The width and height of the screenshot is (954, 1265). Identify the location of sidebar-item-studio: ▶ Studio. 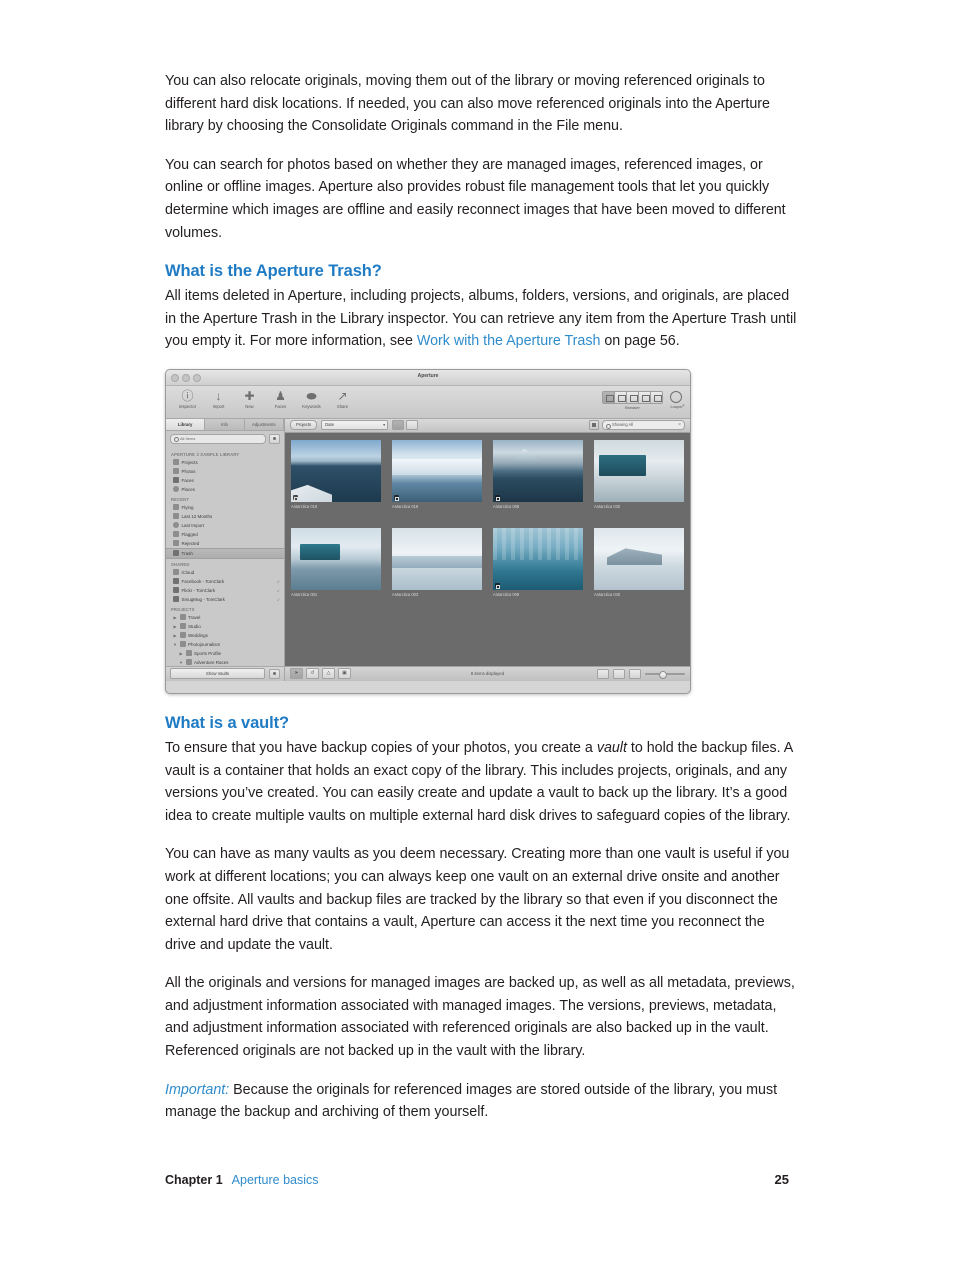
(225, 626).